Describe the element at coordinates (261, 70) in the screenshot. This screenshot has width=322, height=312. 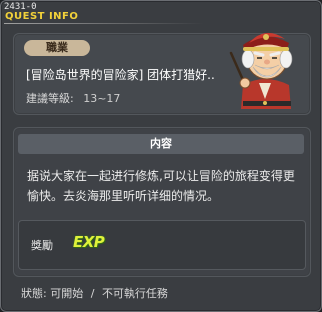
I see `npc-portrait-icon` at that location.